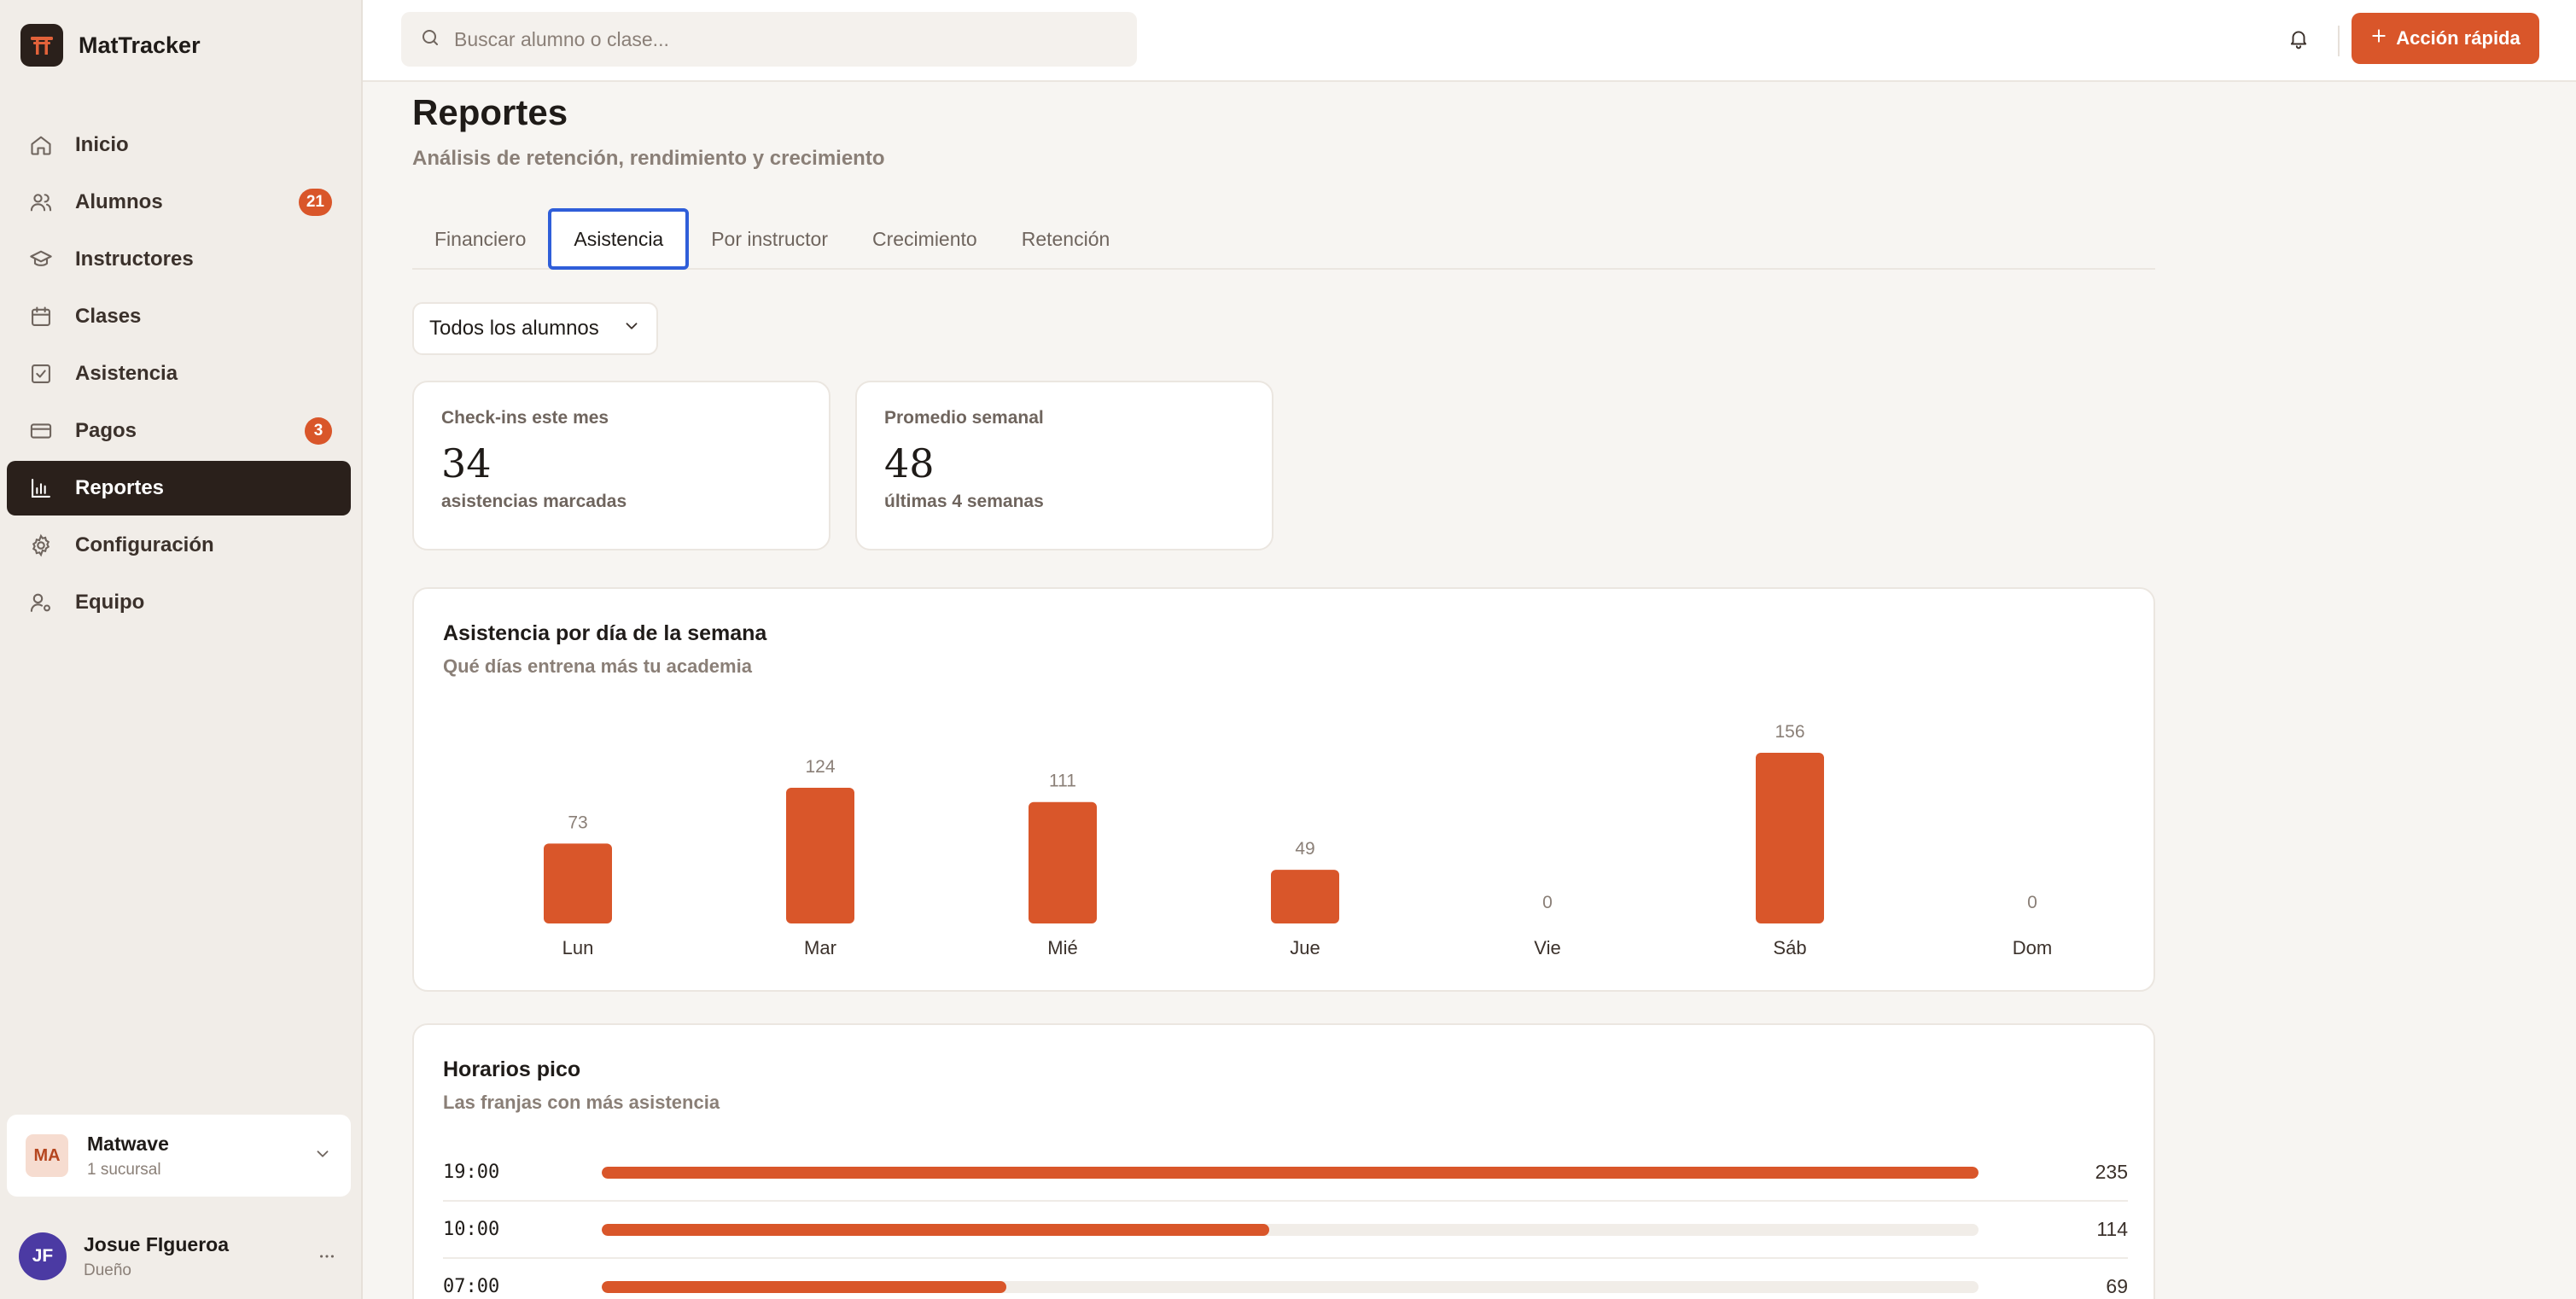 This screenshot has height=1299, width=2576. Describe the element at coordinates (964, 418) in the screenshot. I see `stat-label: Promedio semanal` at that location.